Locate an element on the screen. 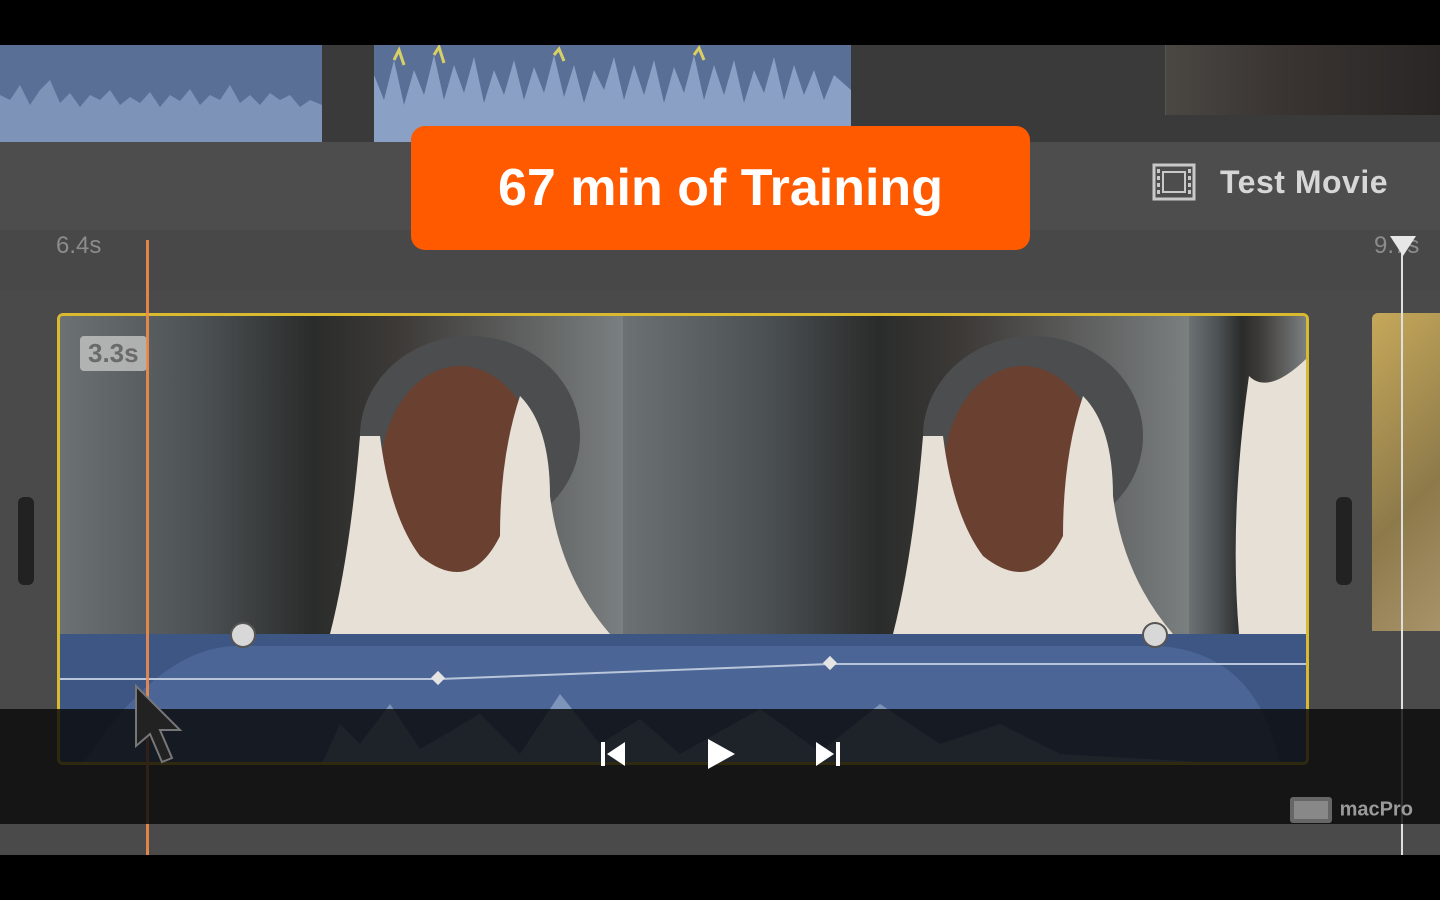 The image size is (1440, 900). project-title: Test Movie is located at coordinates (1304, 182).